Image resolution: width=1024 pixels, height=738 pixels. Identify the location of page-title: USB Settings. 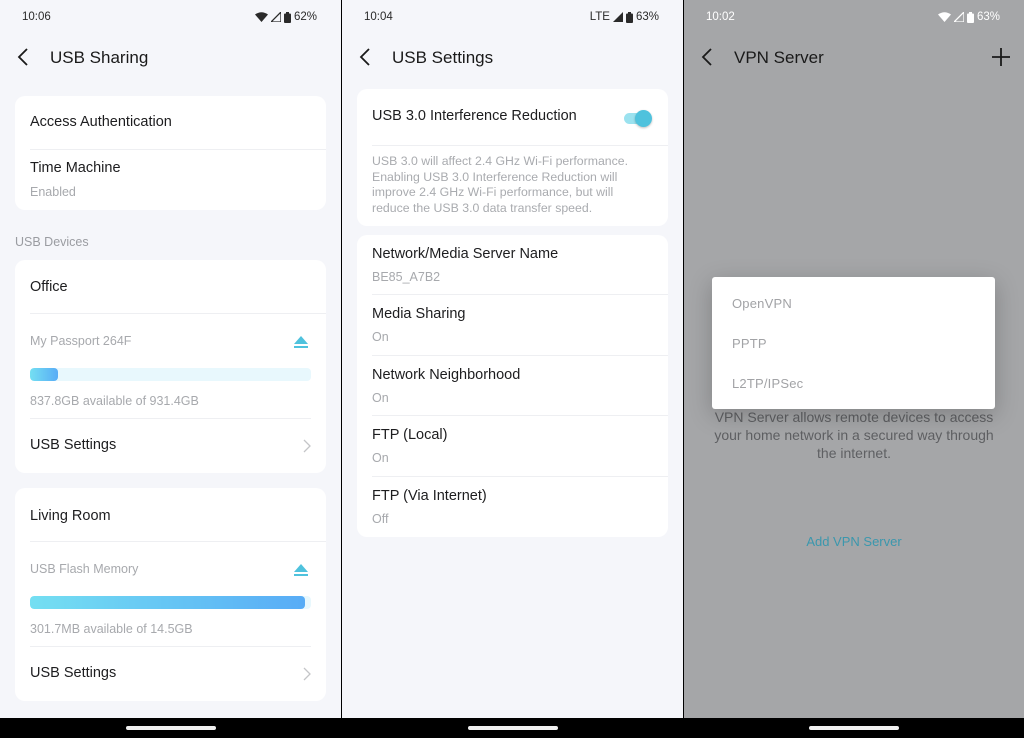
(443, 57).